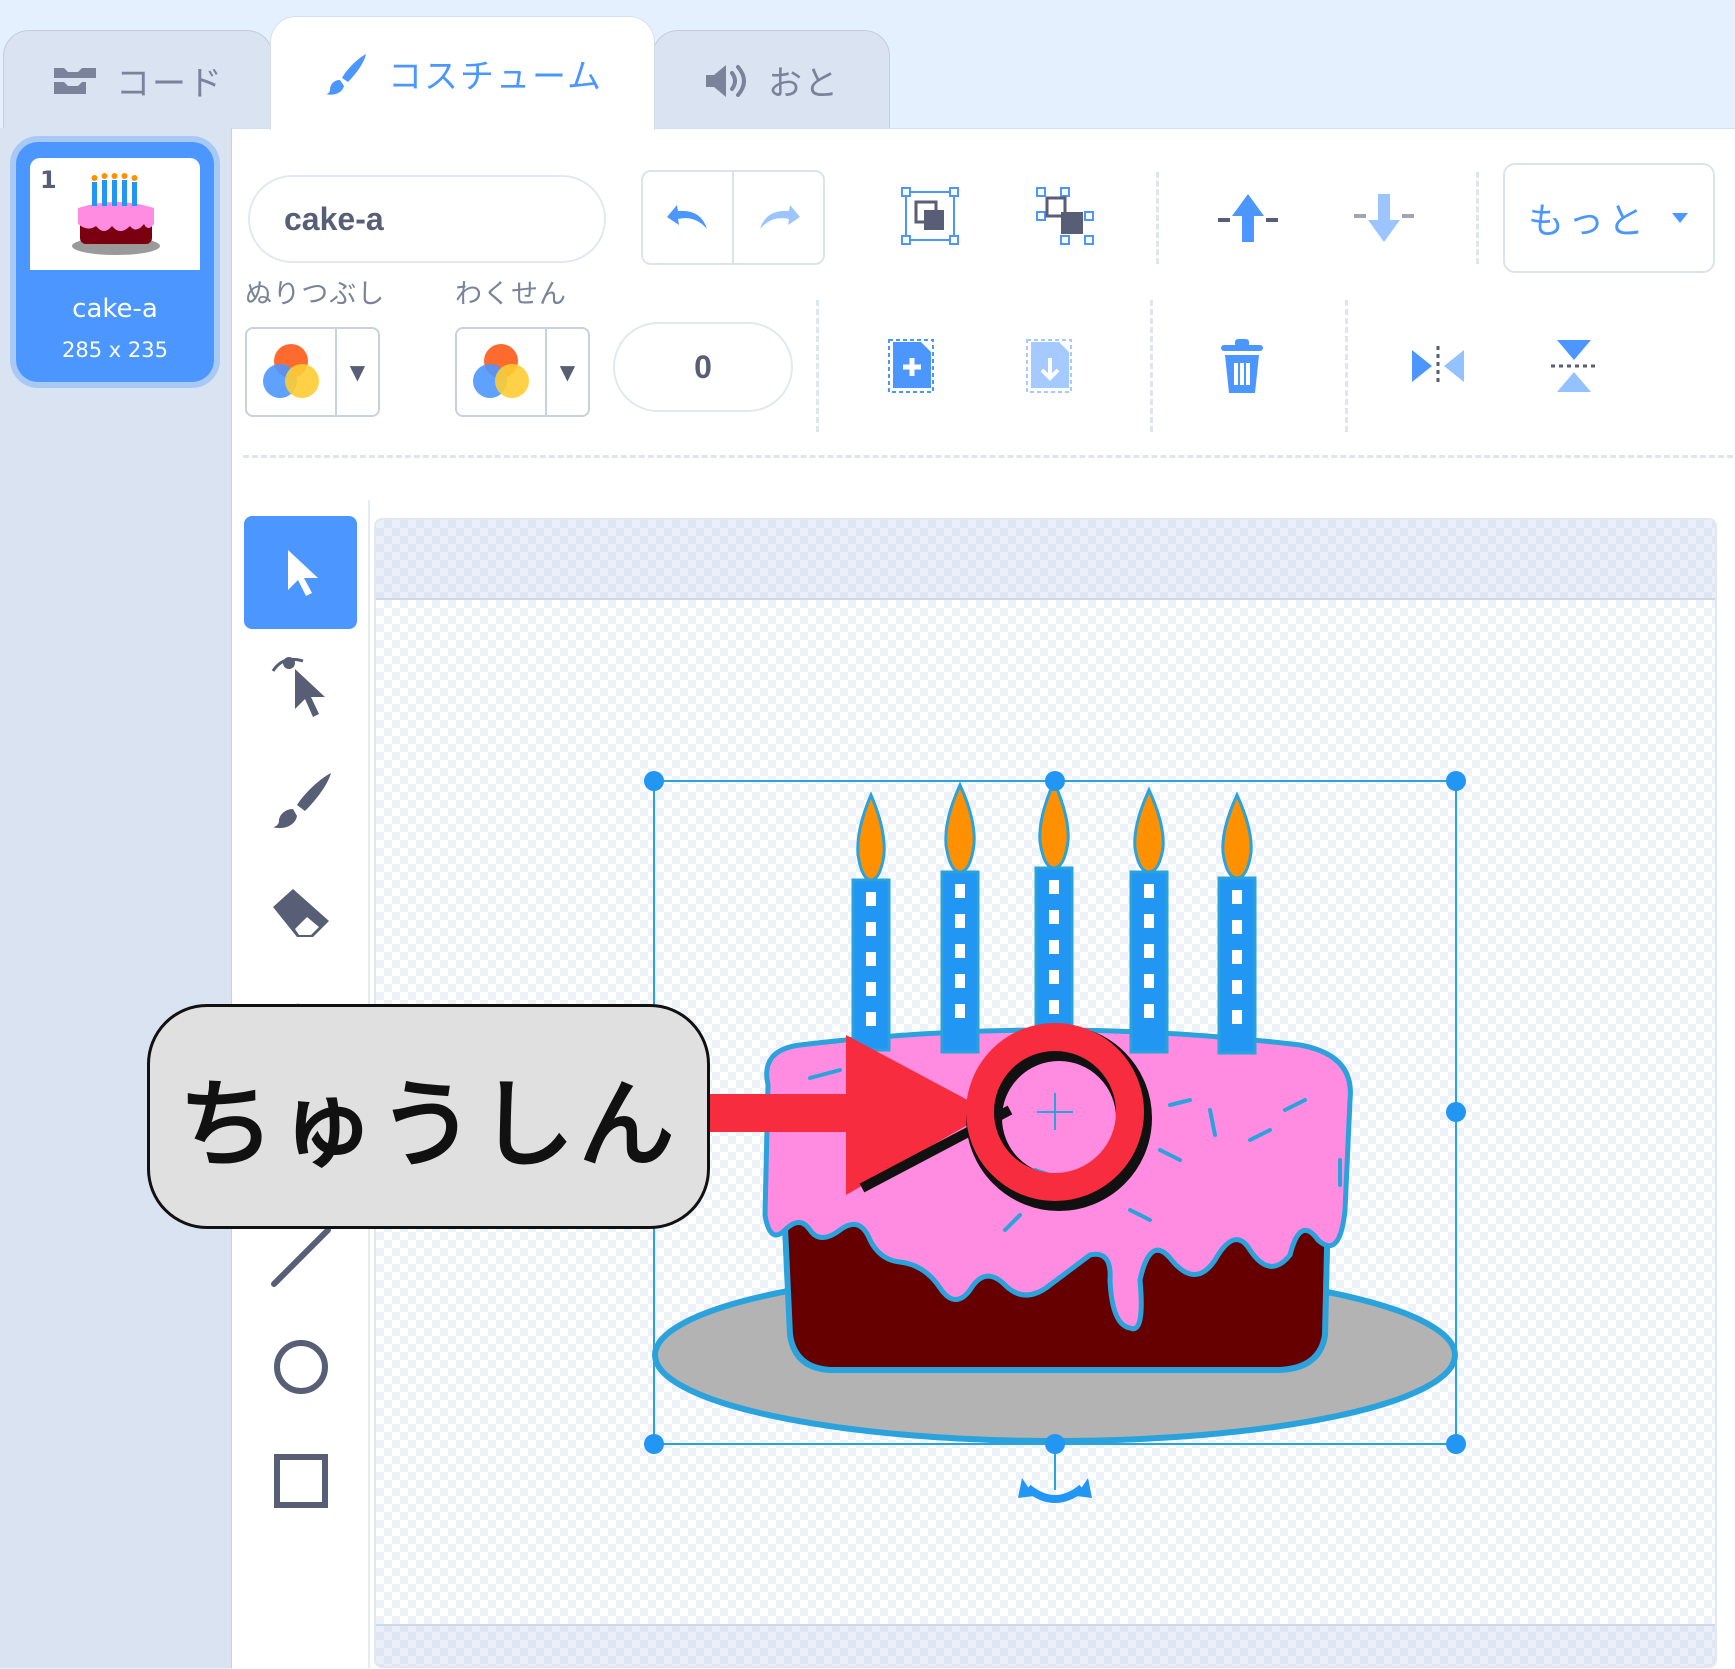 Image resolution: width=1735 pixels, height=1669 pixels. I want to click on candles, so click(1054, 916).